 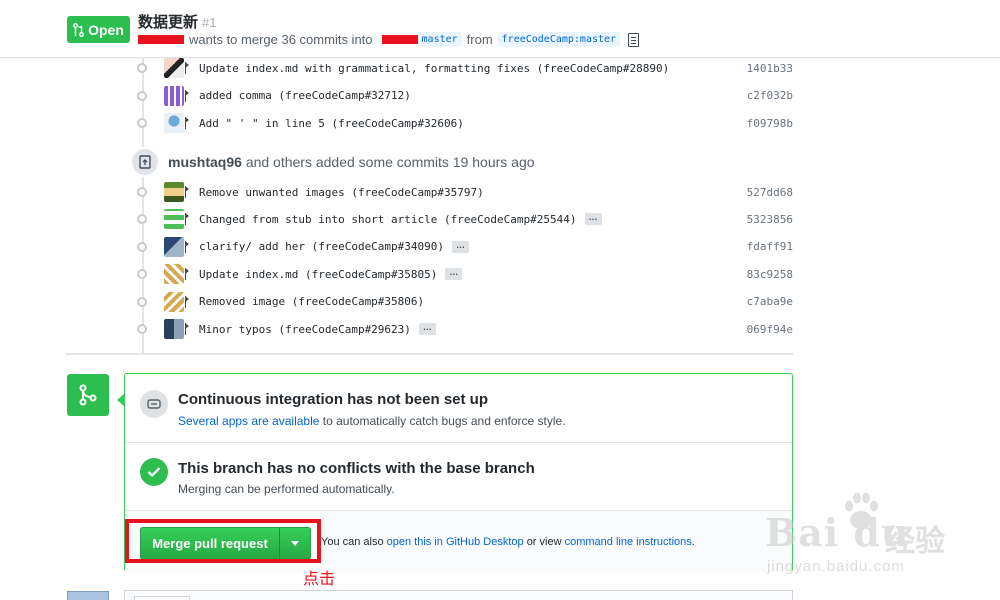 I want to click on commit-sha: 5323856, so click(x=770, y=219).